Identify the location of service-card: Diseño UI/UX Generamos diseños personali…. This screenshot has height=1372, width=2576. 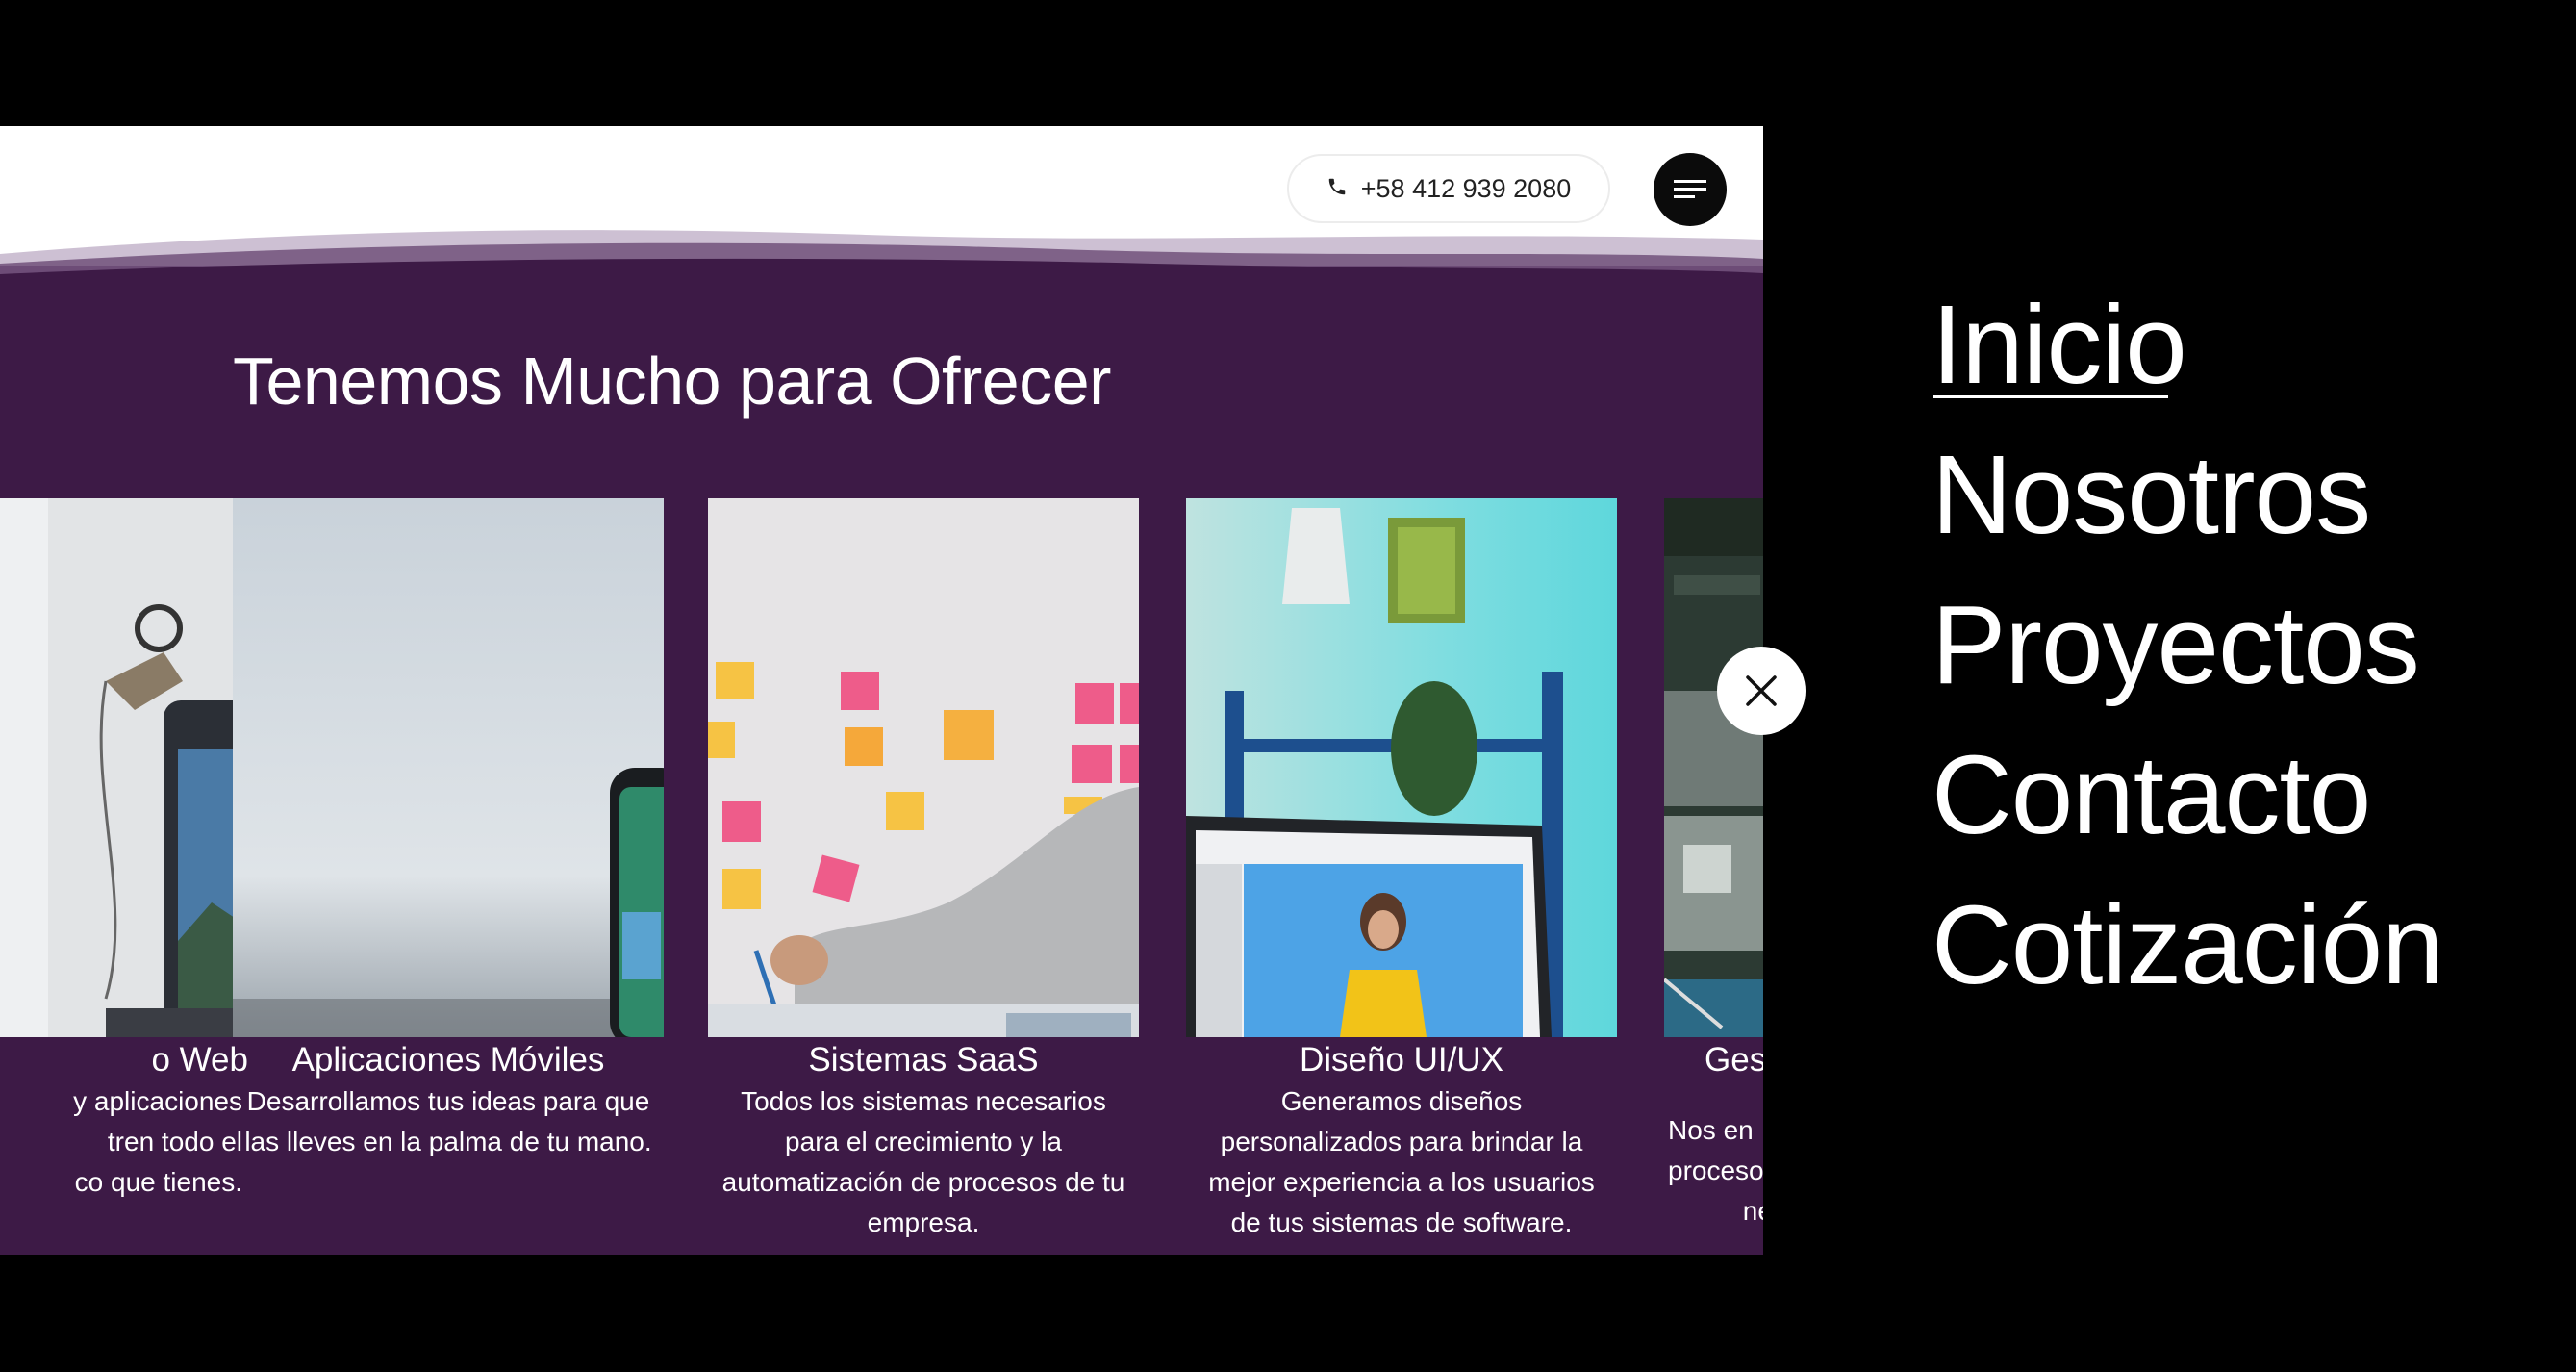
(1401, 870).